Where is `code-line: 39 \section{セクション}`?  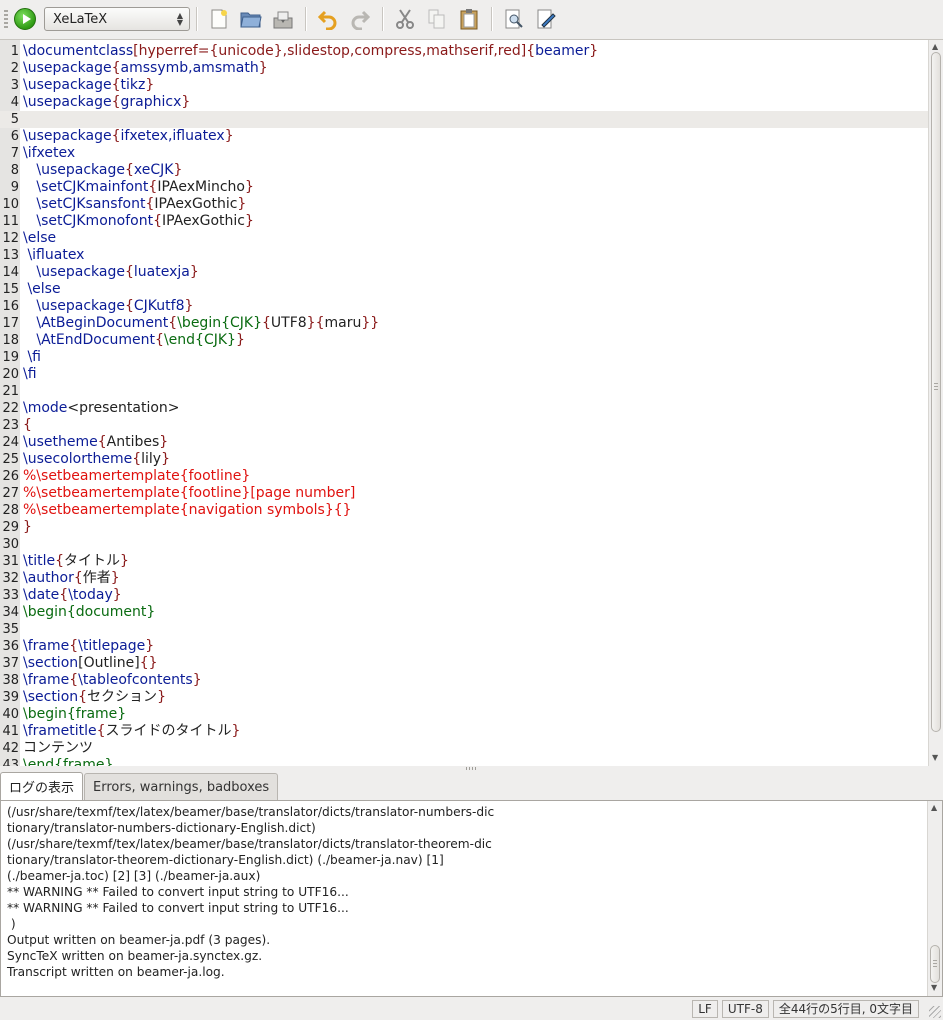 code-line: 39 \section{セクション} is located at coordinates (464, 697).